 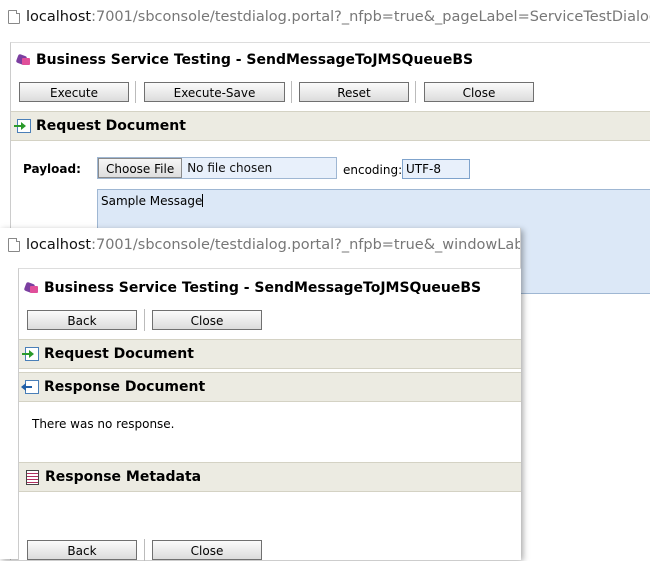 I want to click on reset-button: Reset, so click(x=354, y=92).